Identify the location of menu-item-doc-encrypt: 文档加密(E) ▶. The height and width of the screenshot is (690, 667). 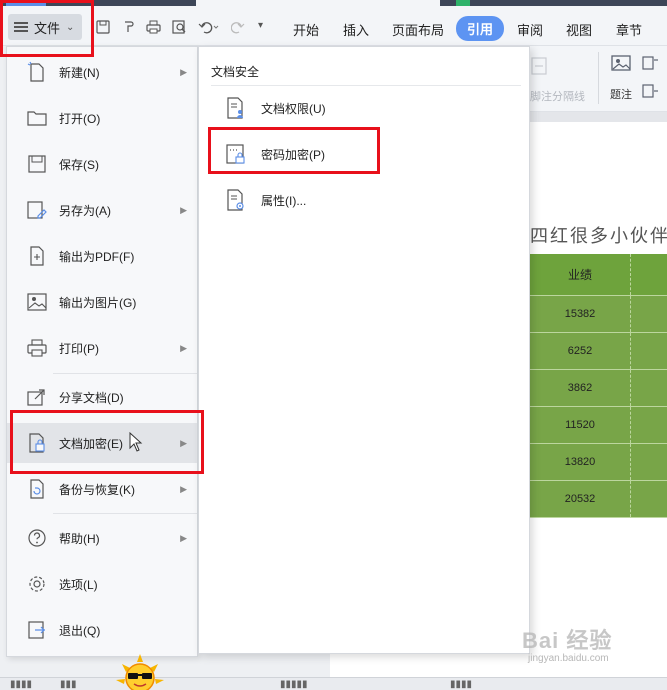
(102, 443).